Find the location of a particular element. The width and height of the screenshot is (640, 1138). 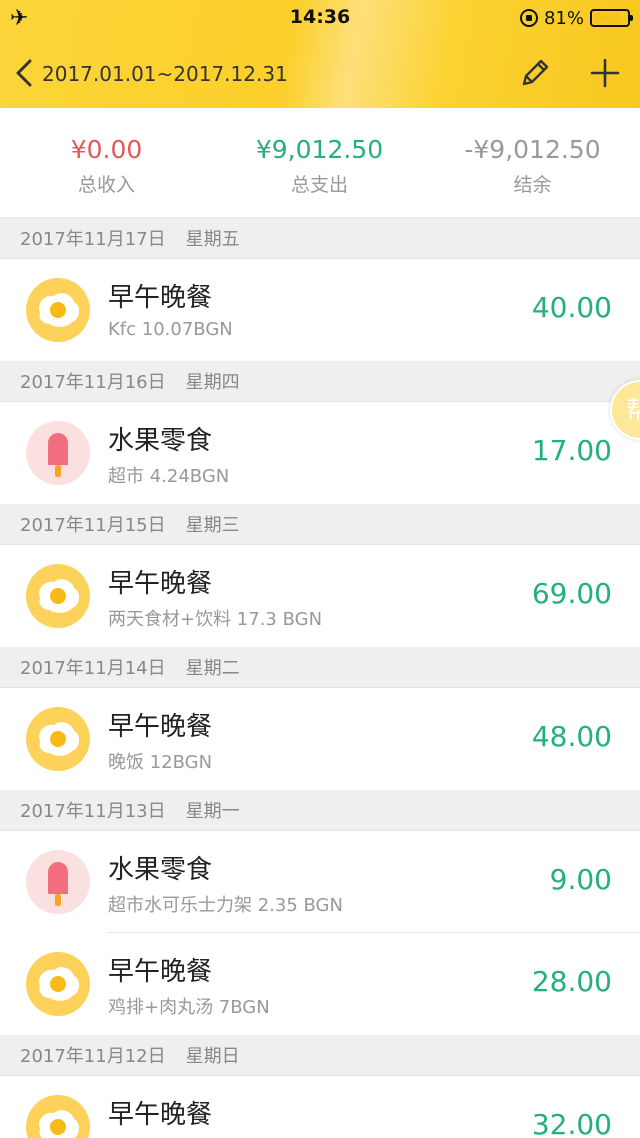

date-header: 2017年11月14日 星期二 is located at coordinates (320, 667).